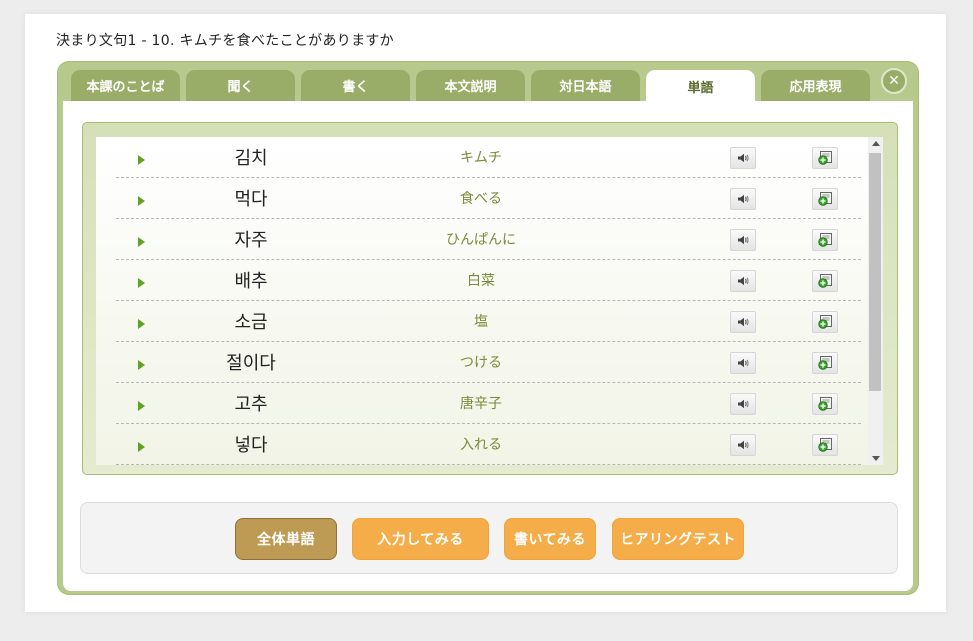  Describe the element at coordinates (488, 464) in the screenshot. I see `row-divider` at that location.